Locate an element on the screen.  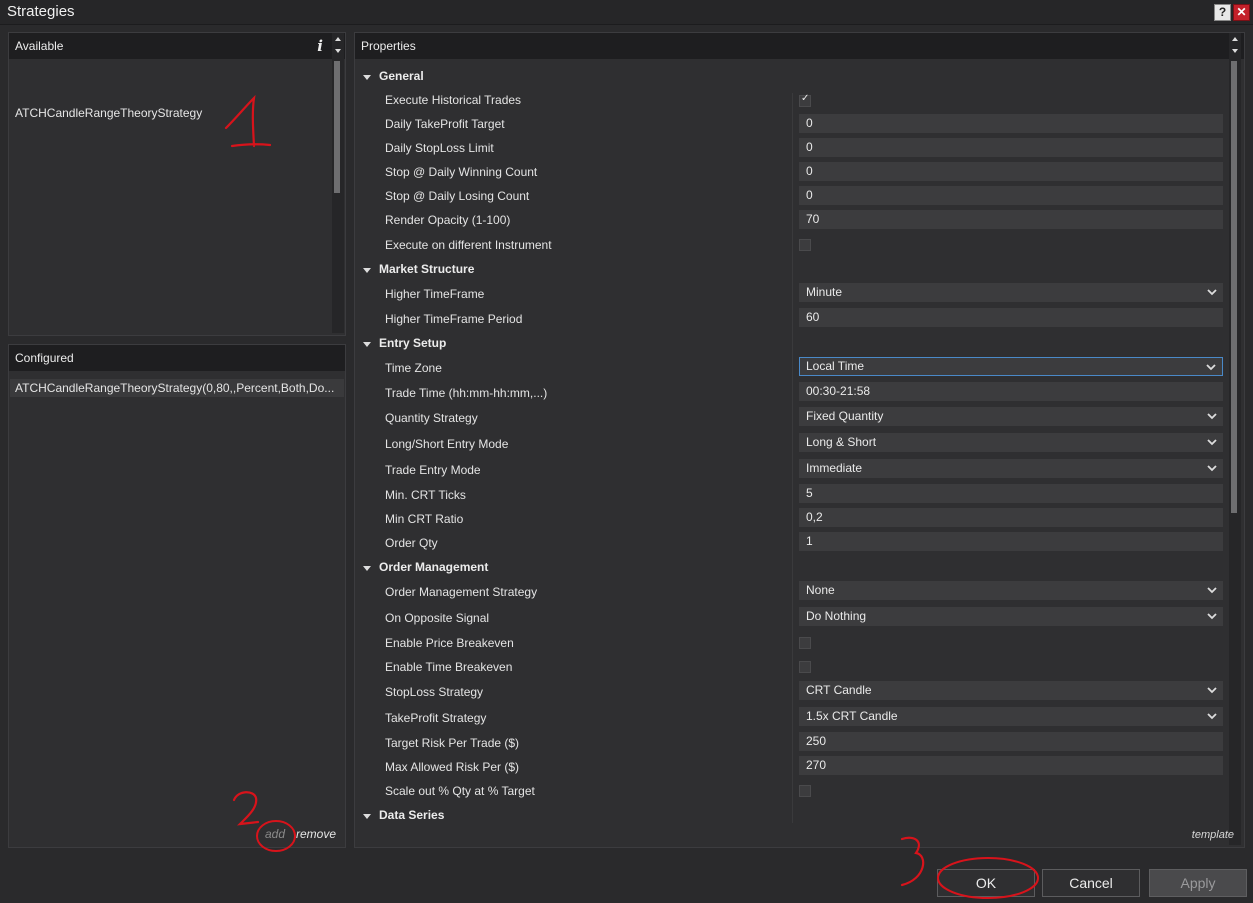
higher-timeframe-period-field: 60 is located at coordinates (1011, 317).